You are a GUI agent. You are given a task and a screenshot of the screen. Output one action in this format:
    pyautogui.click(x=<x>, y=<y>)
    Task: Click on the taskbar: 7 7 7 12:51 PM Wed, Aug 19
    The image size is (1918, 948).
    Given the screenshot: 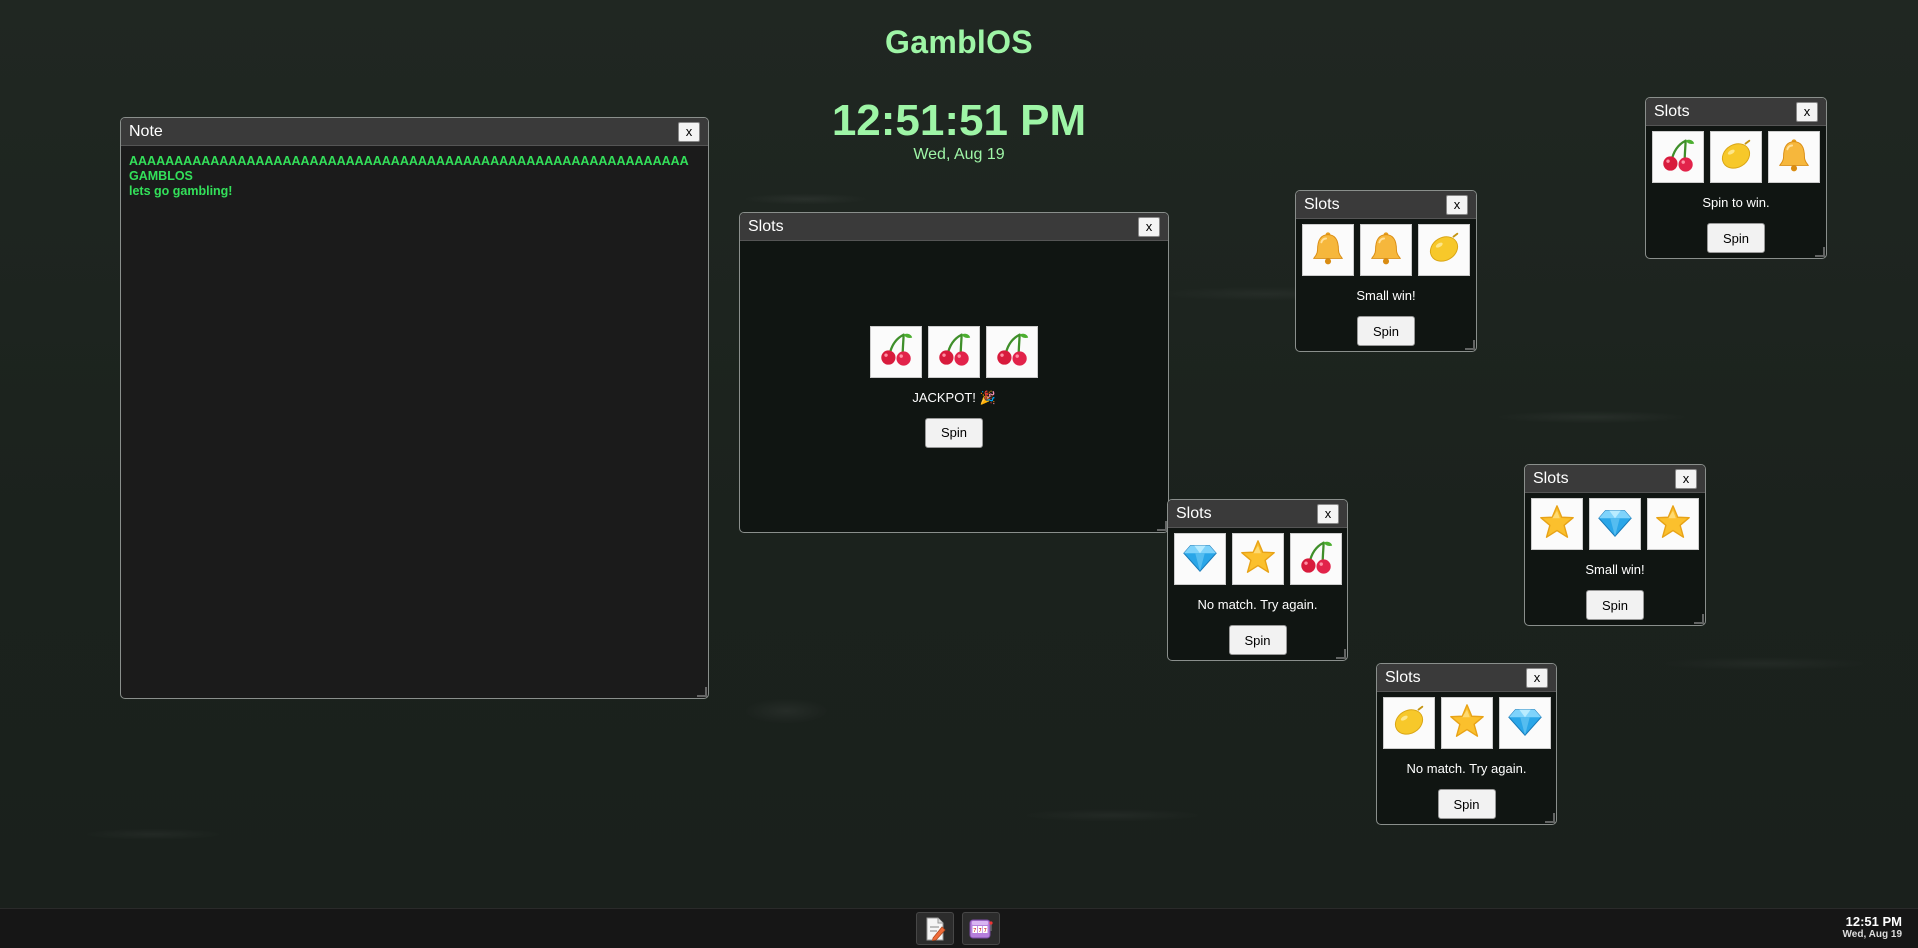 What is the action you would take?
    pyautogui.click(x=959, y=928)
    